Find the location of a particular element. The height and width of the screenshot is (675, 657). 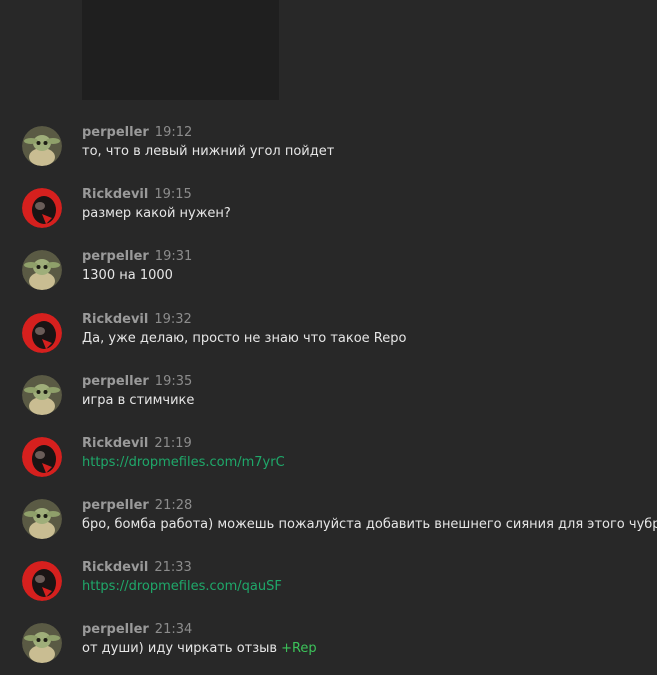

message-time: 19:32 is located at coordinates (173, 319).